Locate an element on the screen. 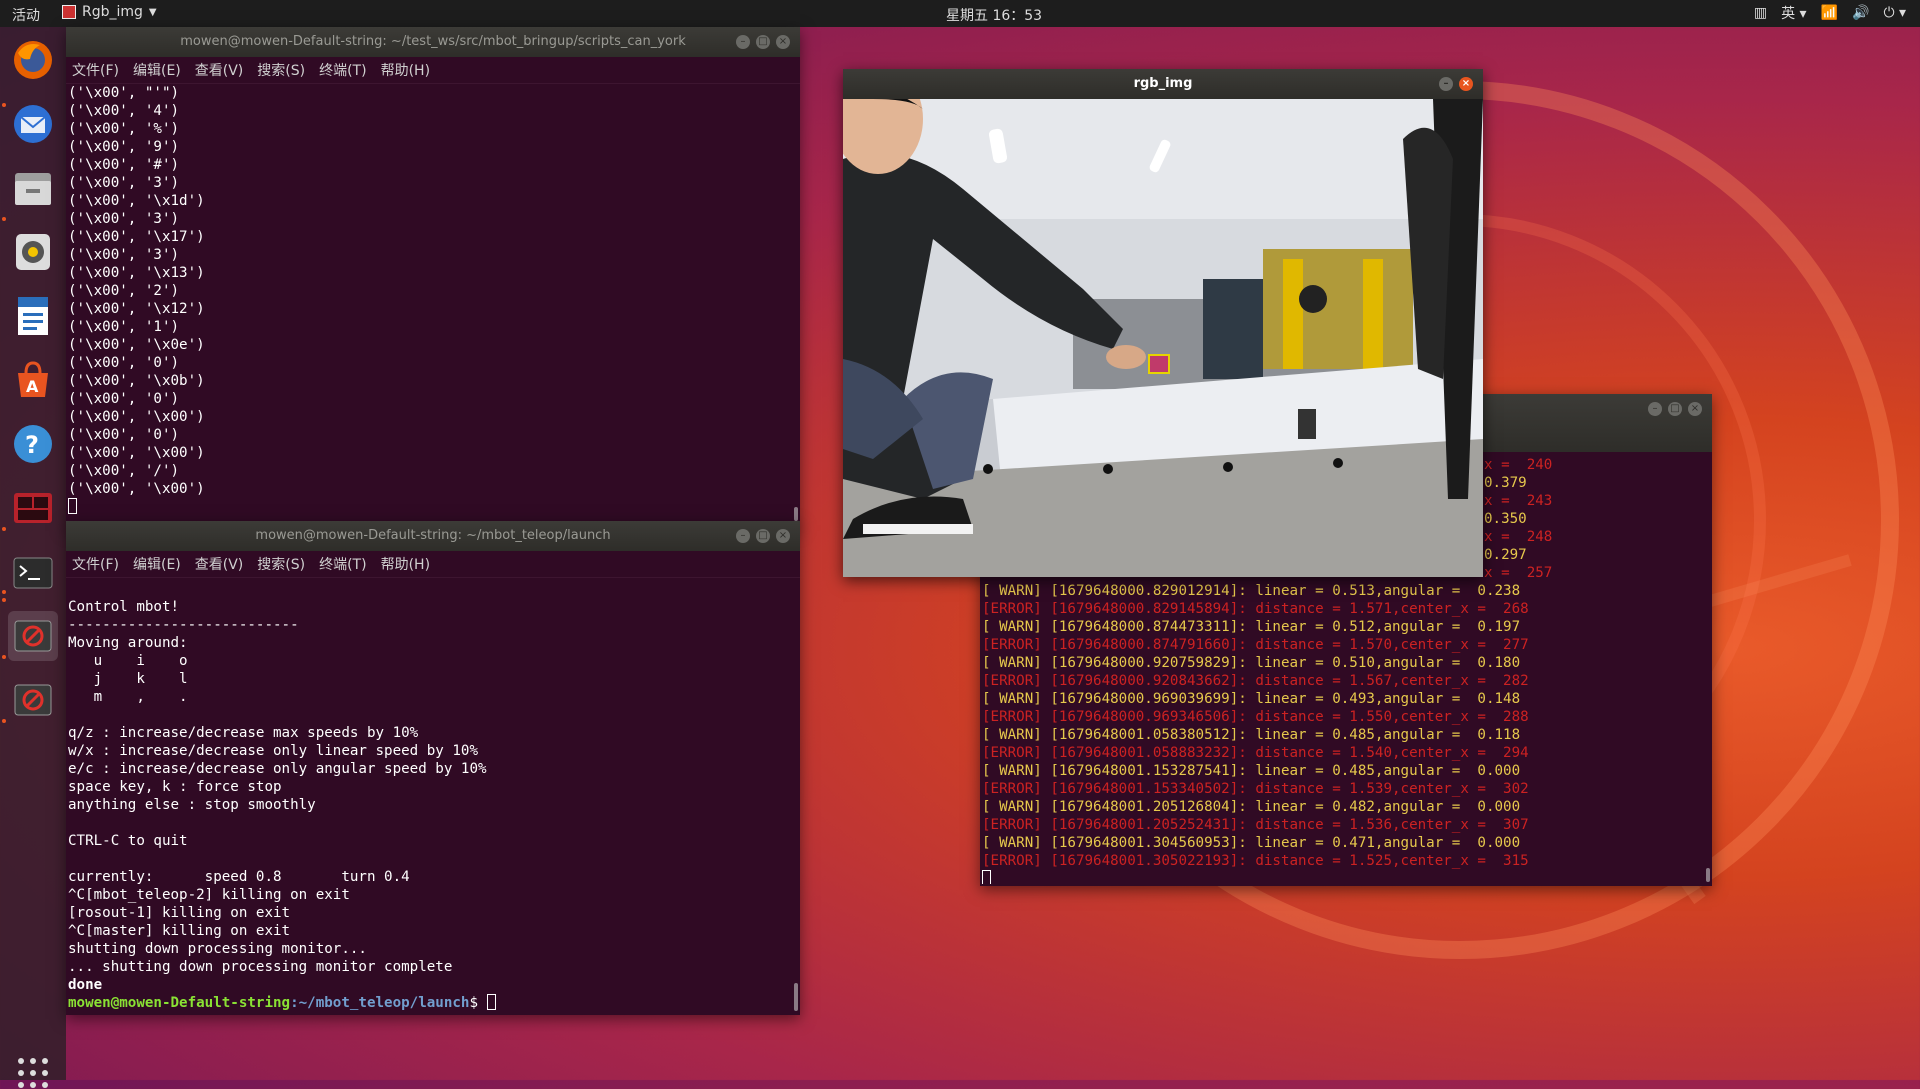  terminal-line: ('\x00', "'") is located at coordinates (124, 93).